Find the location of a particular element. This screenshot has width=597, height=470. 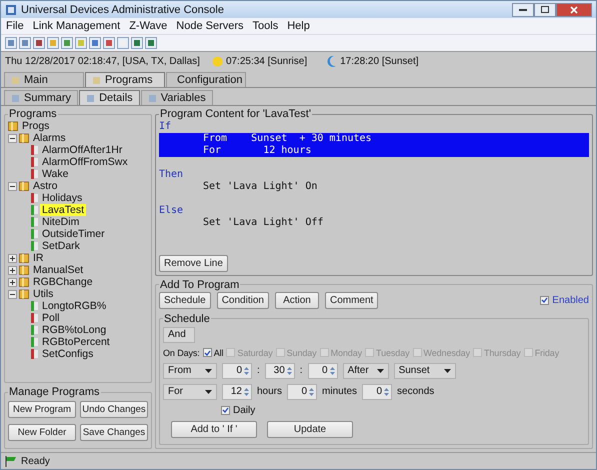

add-button: Condition is located at coordinates (242, 300).